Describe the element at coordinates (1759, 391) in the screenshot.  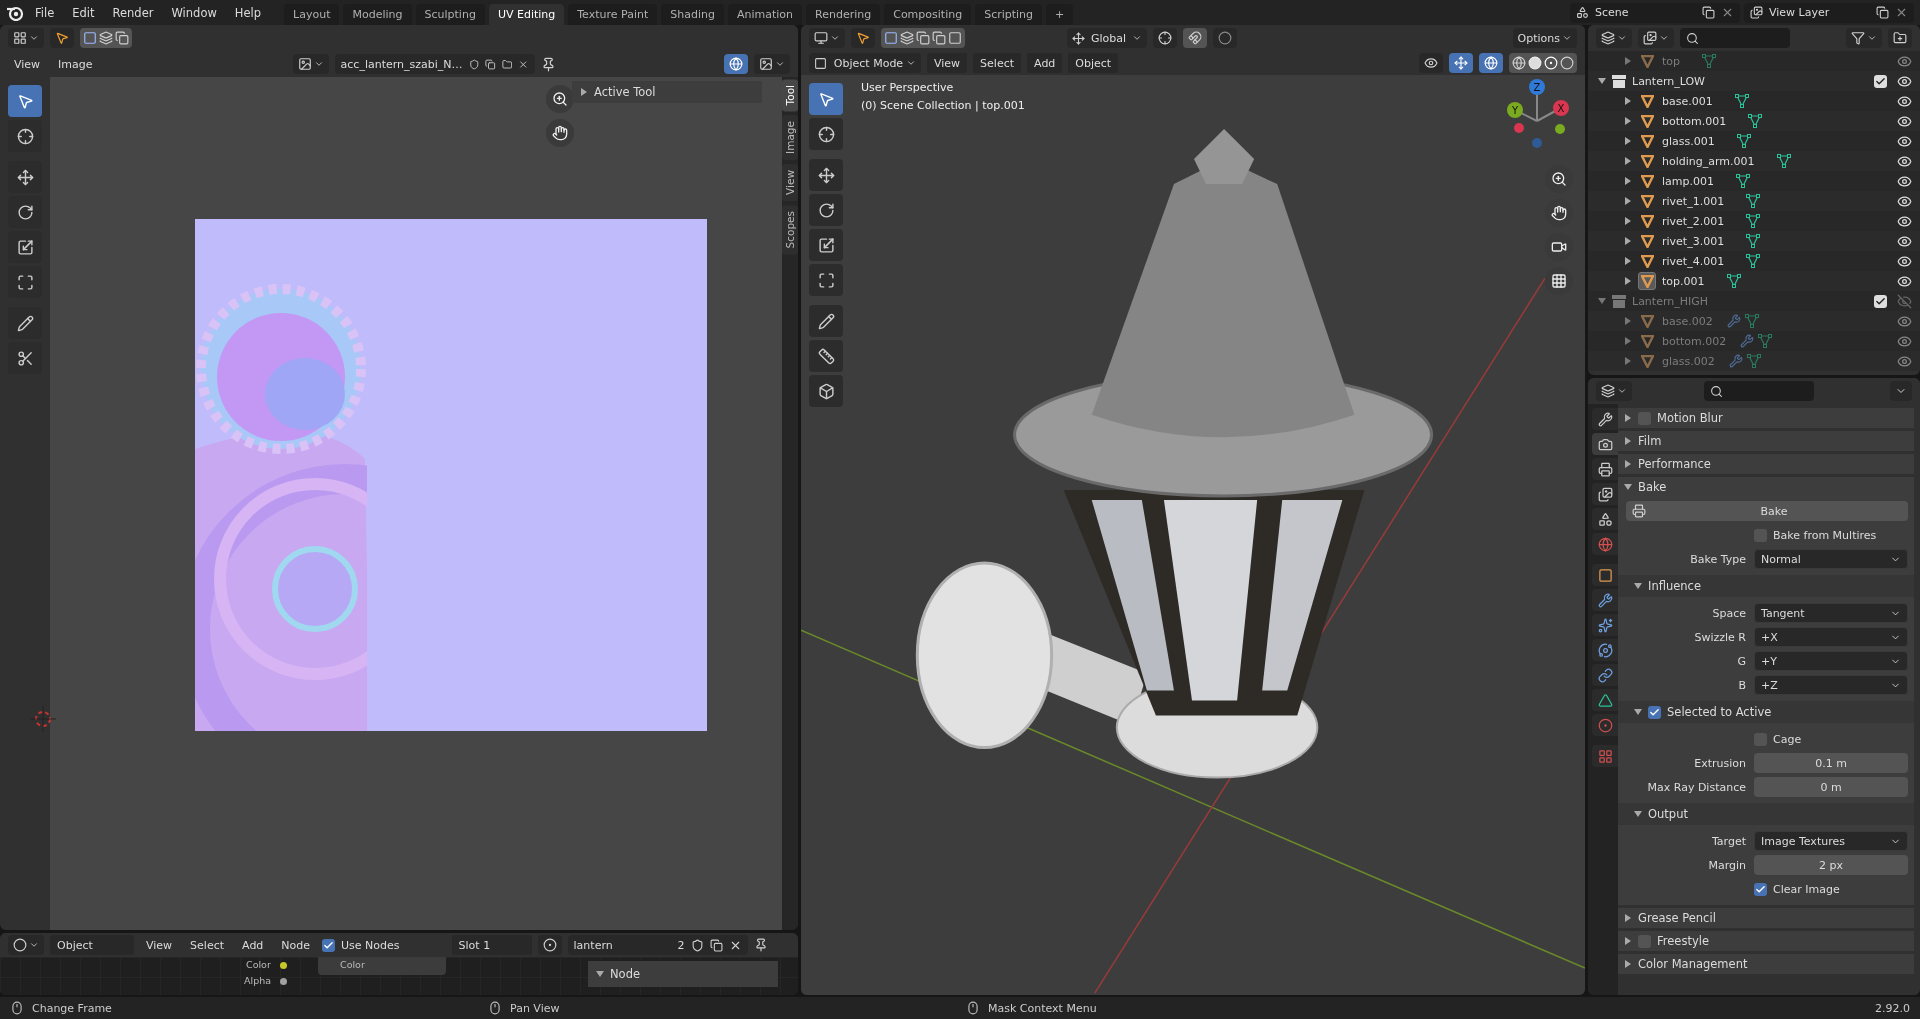
I see `search-field` at that location.